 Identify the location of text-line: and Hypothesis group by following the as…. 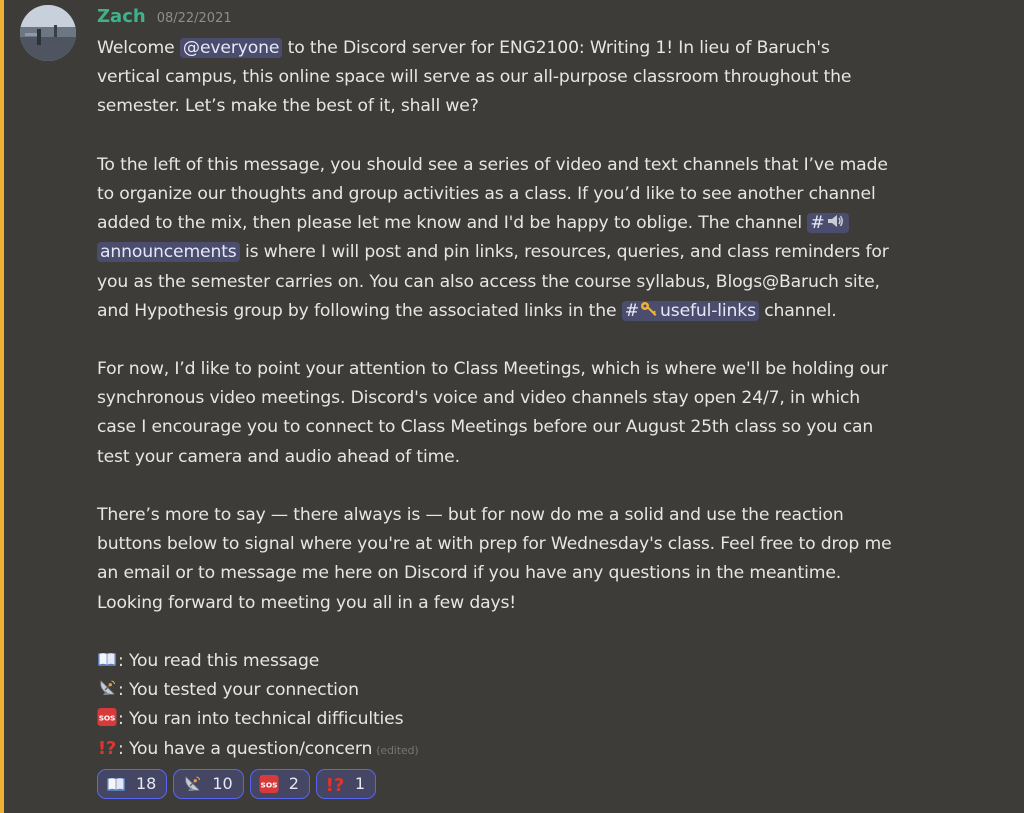
(549, 311).